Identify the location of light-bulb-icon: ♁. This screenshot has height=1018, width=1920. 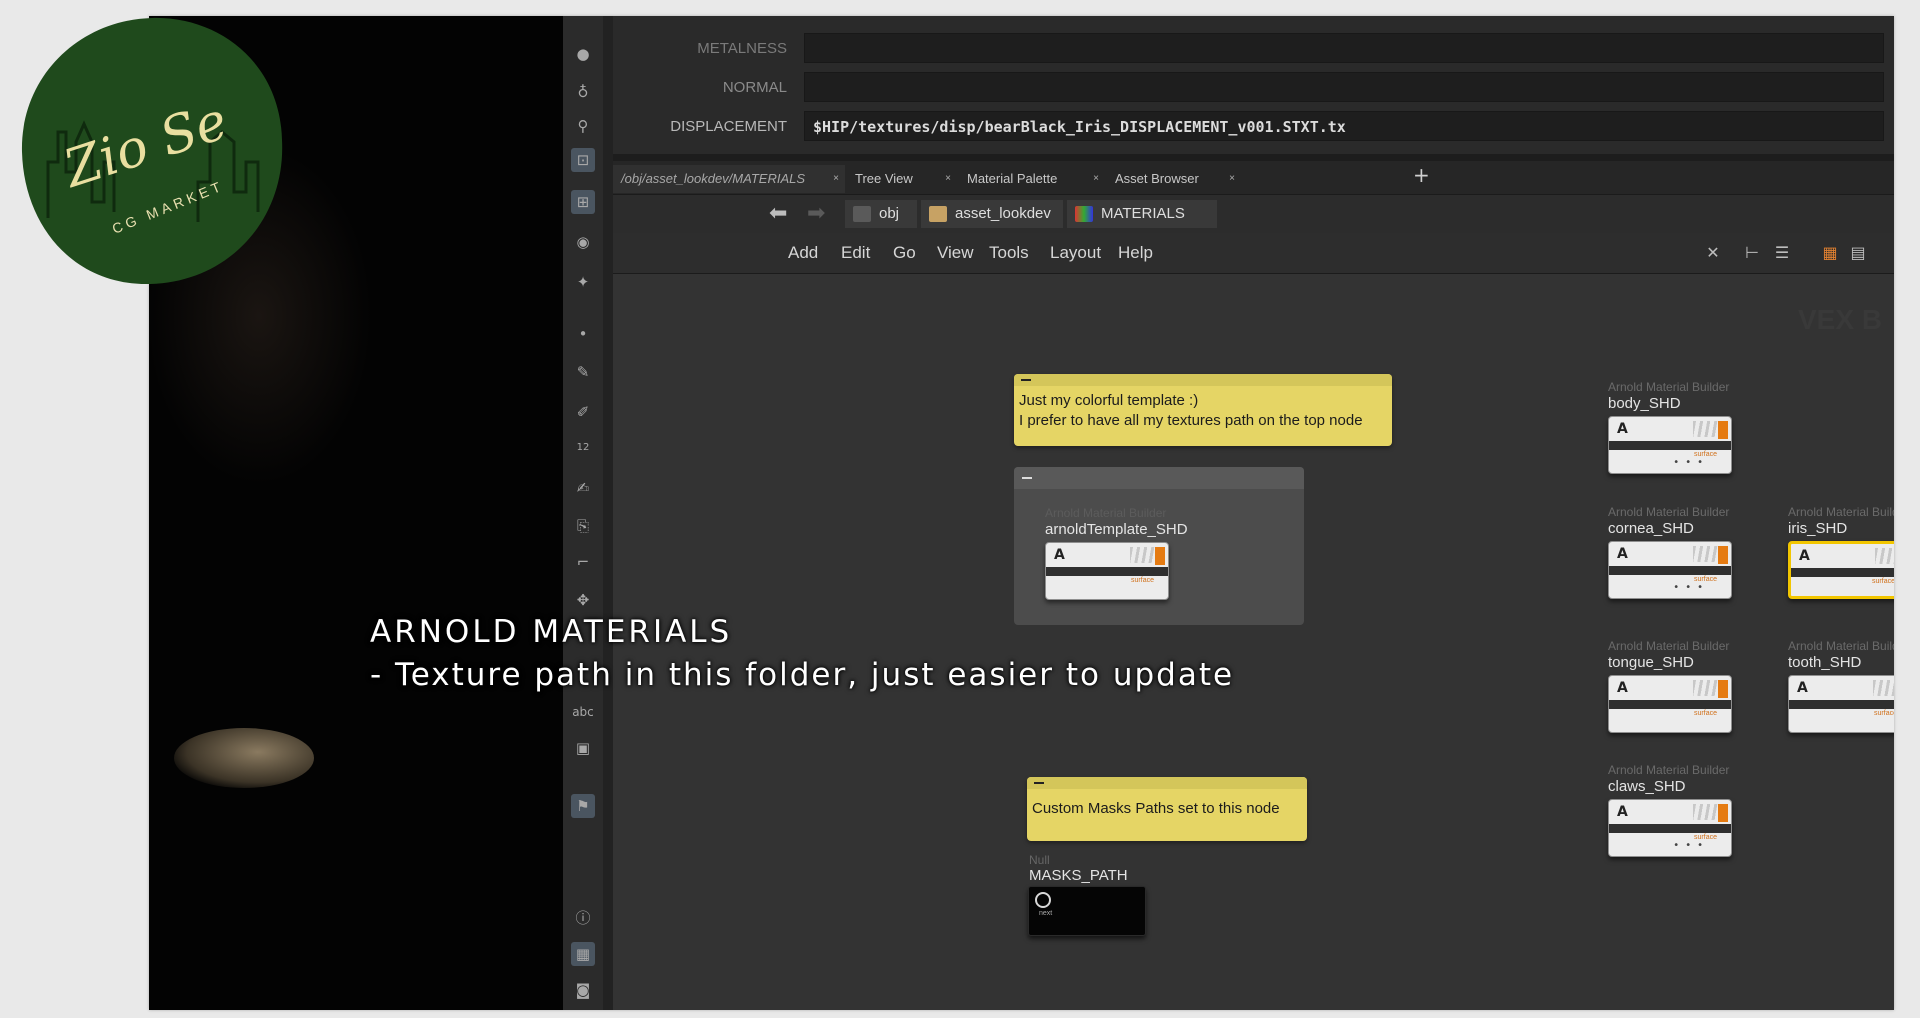
(583, 92).